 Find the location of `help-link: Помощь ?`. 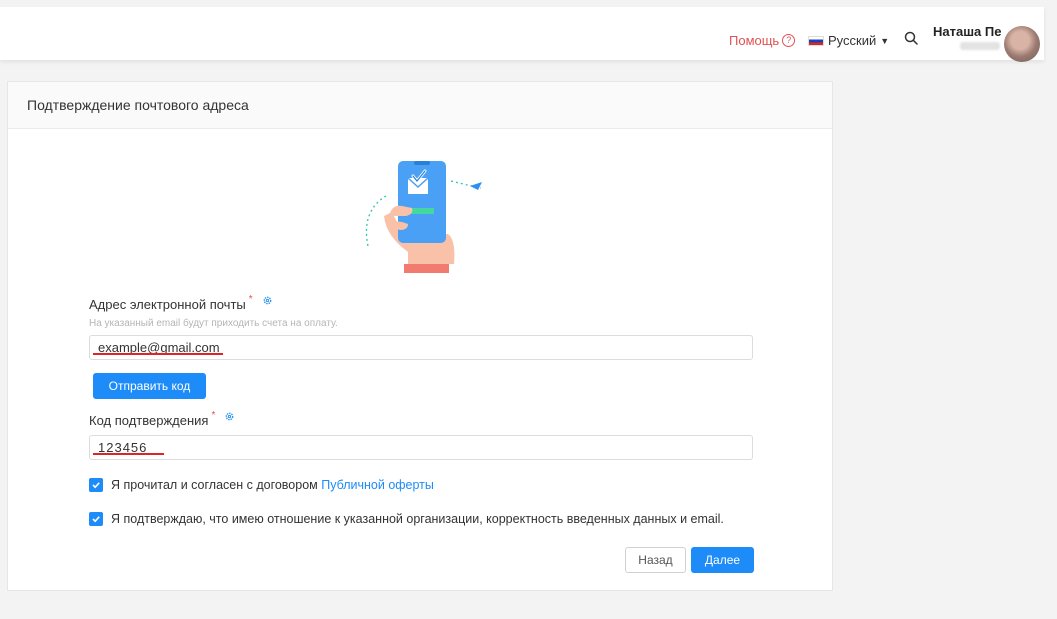

help-link: Помощь ? is located at coordinates (762, 40).